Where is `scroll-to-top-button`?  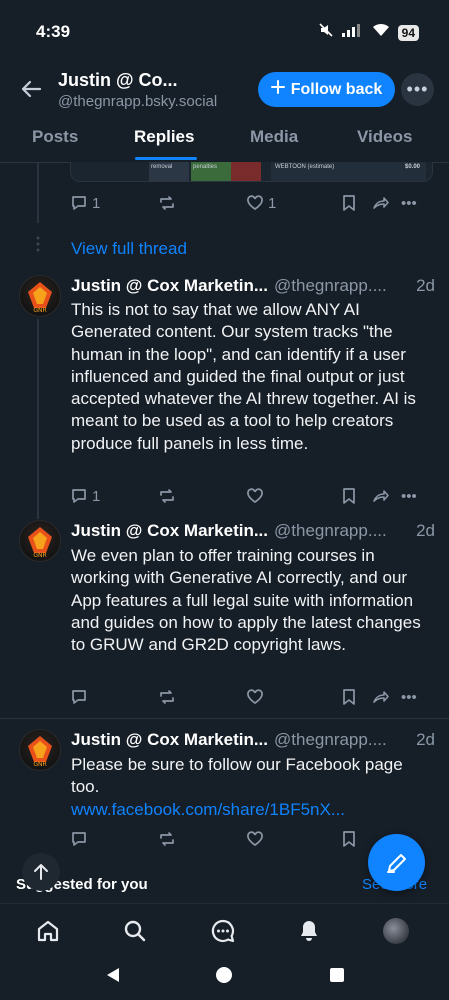
scroll-to-top-button is located at coordinates (41, 872).